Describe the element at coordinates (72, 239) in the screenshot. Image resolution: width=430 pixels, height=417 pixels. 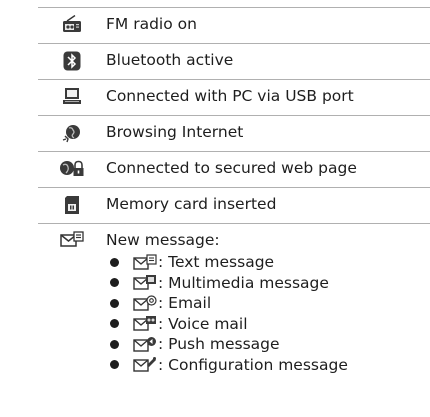
I see `envelope-icon` at that location.